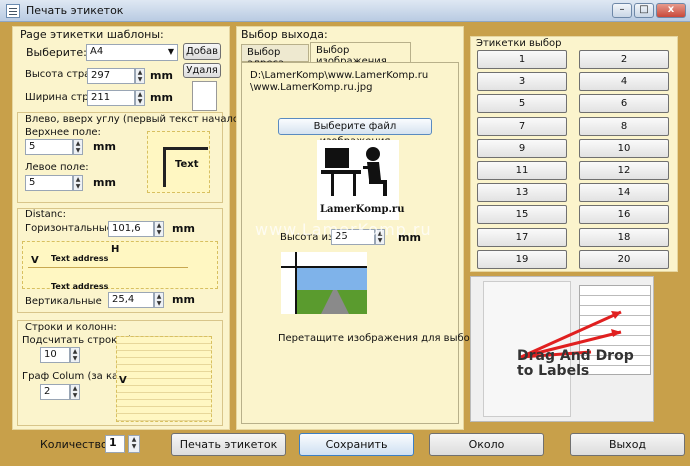 This screenshot has height=466, width=690. What do you see at coordinates (161, 75) in the screenshot?
I see `page-height-unit: mm` at bounding box center [161, 75].